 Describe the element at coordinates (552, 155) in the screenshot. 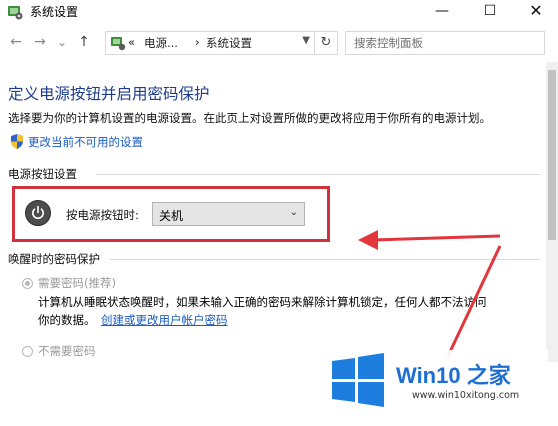

I see `scrollbar-thumb` at that location.